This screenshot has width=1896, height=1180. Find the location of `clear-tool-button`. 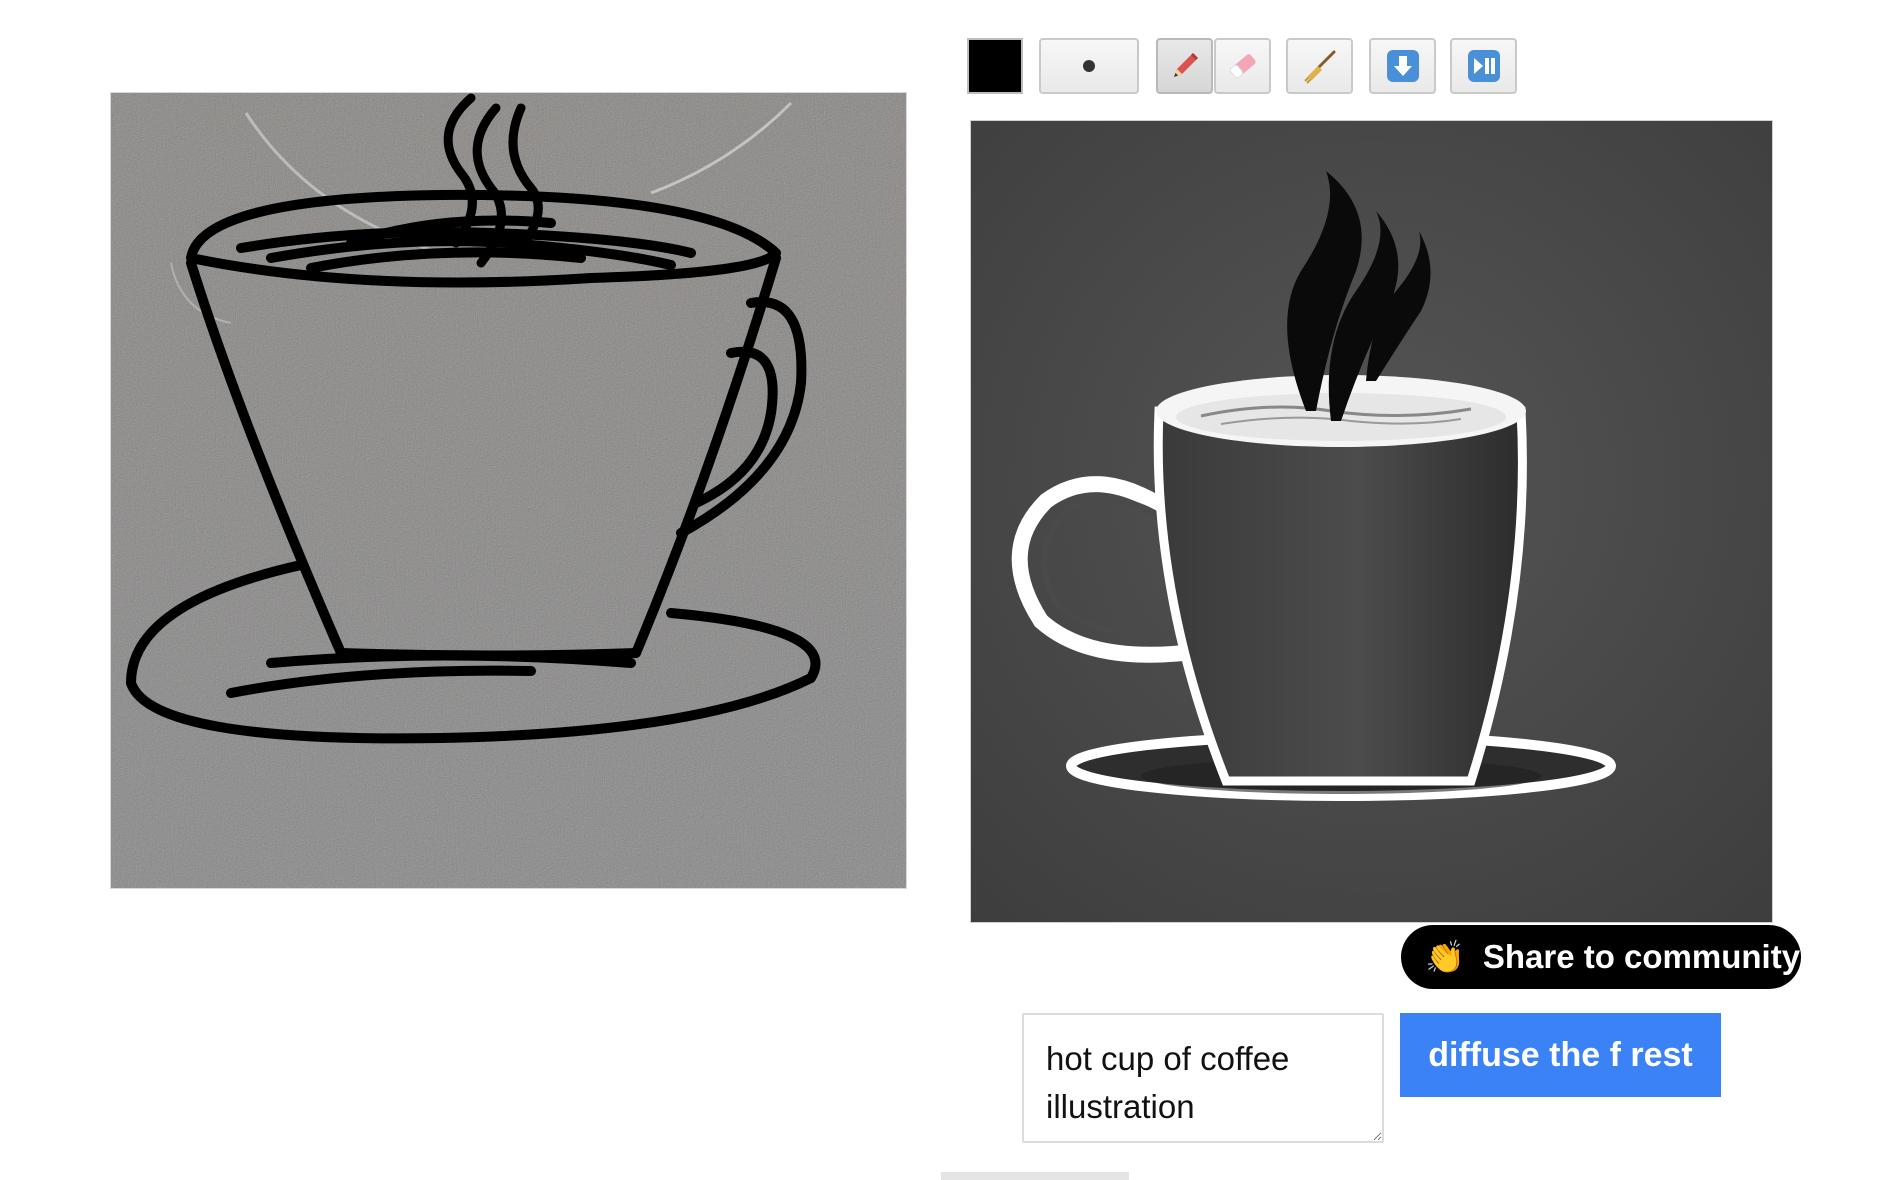

clear-tool-button is located at coordinates (1319, 66).